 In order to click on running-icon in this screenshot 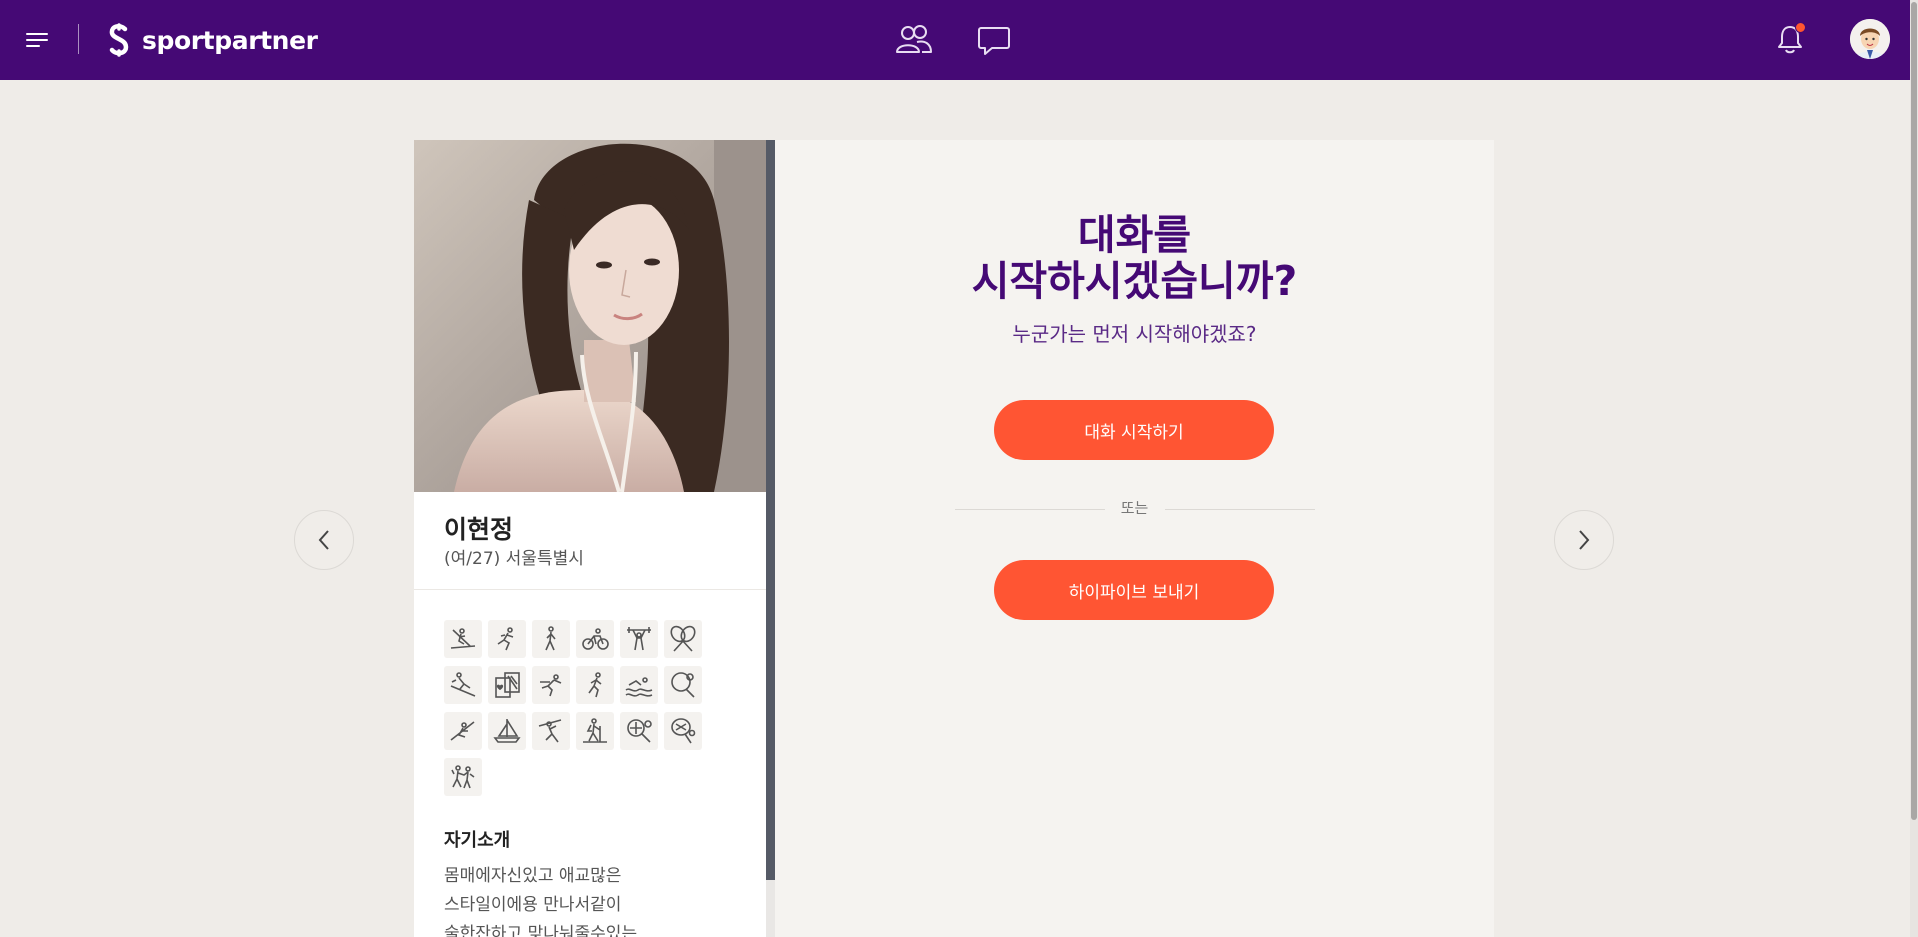, I will do `click(507, 639)`.